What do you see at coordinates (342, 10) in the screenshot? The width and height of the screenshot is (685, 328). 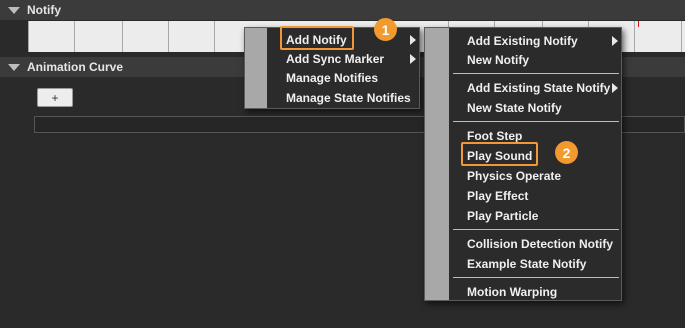 I see `notify-section-header: Notify` at bounding box center [342, 10].